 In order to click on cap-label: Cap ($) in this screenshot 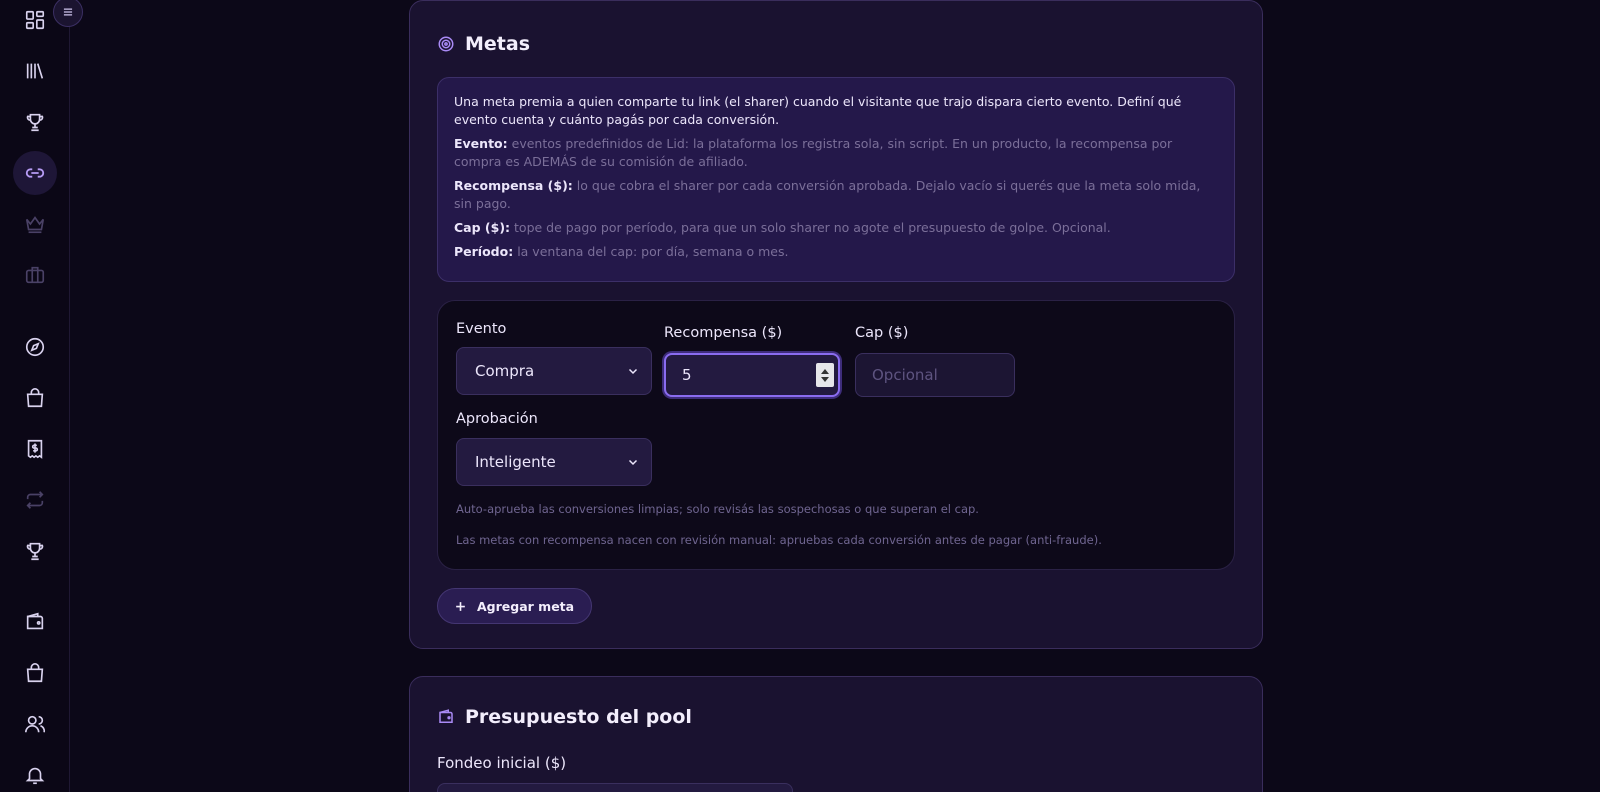, I will do `click(882, 333)`.